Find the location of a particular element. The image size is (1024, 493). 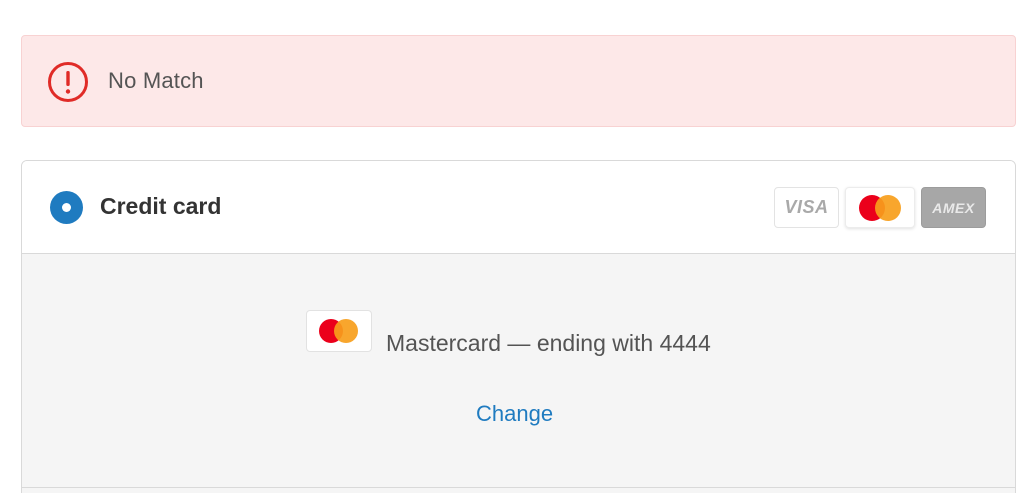

credit-card-radio is located at coordinates (66, 207).